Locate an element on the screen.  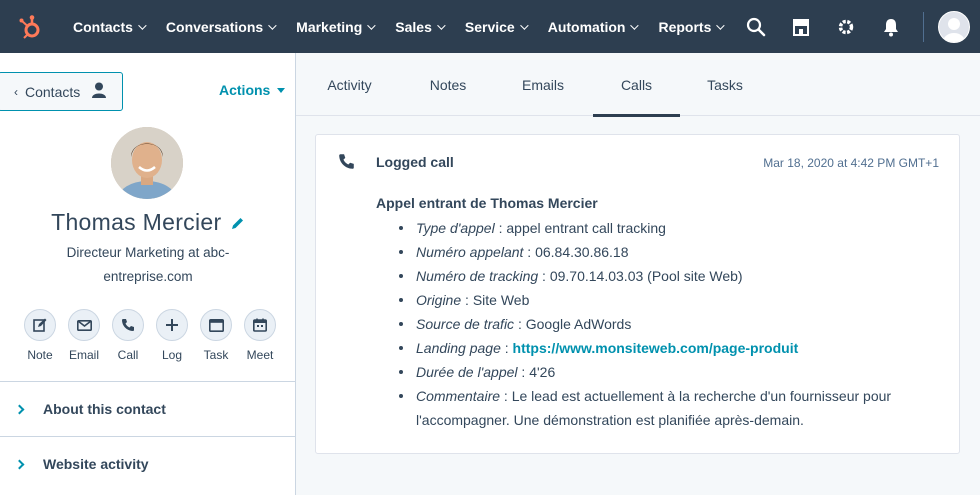
settings-gear-icon is located at coordinates (845, 26).